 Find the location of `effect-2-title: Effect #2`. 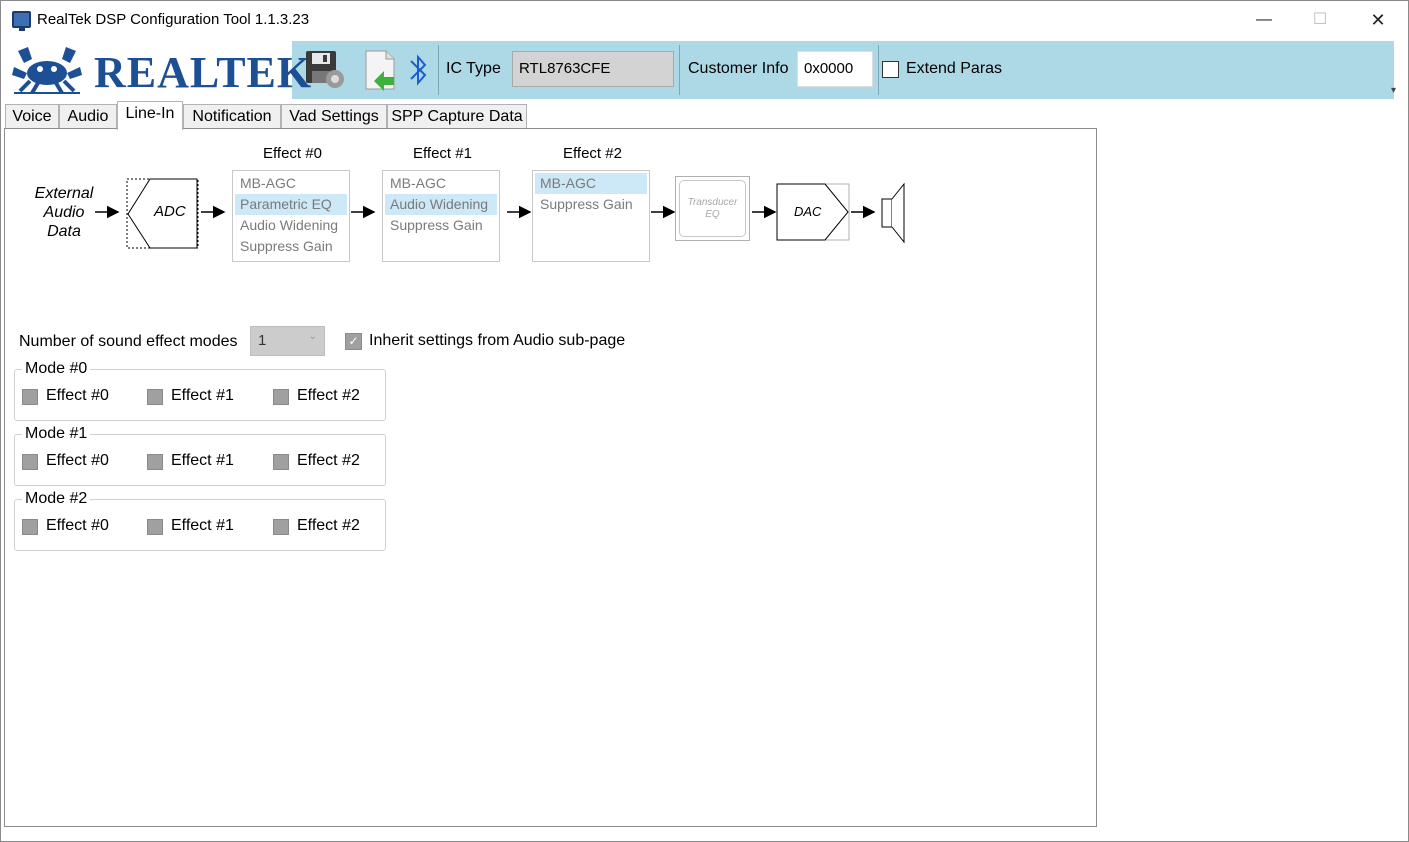

effect-2-title: Effect #2 is located at coordinates (592, 153).